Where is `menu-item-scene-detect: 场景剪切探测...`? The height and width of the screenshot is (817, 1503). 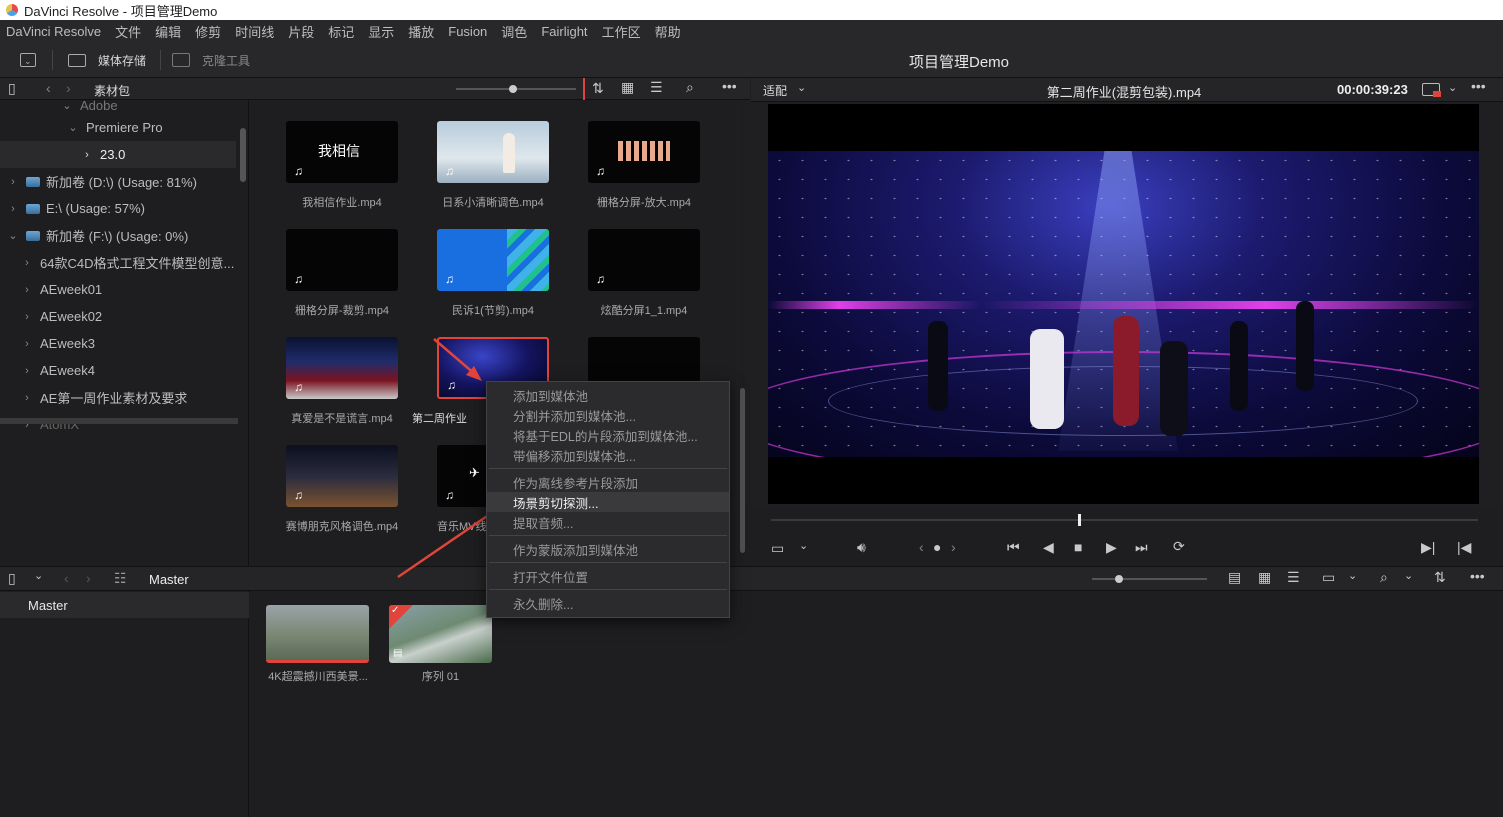
menu-item-scene-detect: 场景剪切探测... is located at coordinates (608, 502).